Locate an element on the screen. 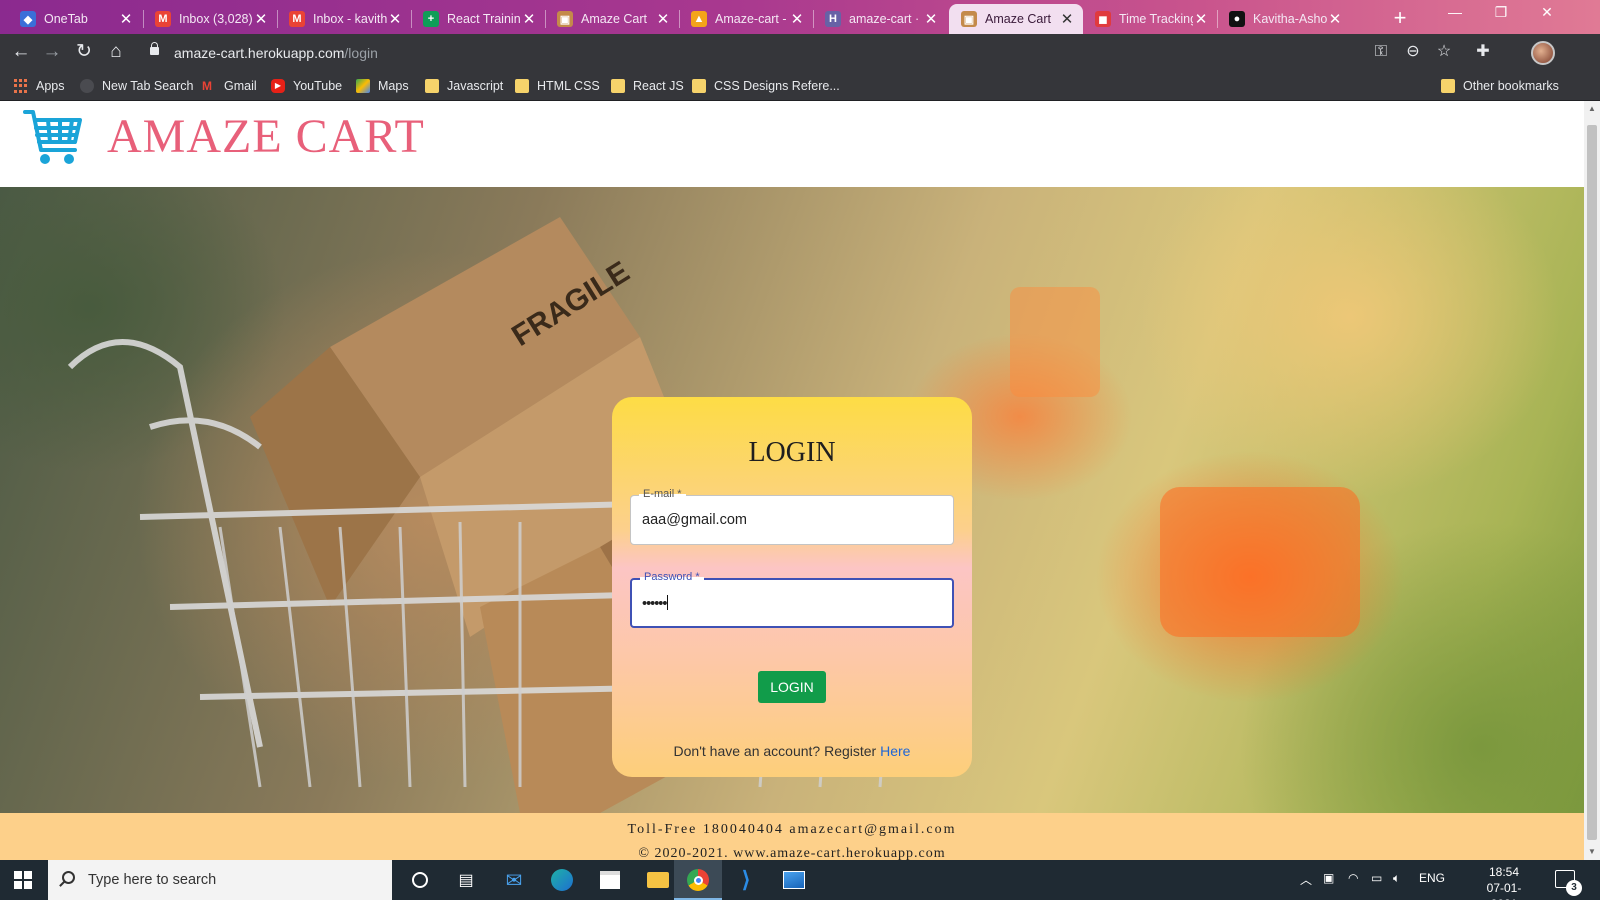 This screenshot has width=1600, height=900. scroll-down-icon: ▼ is located at coordinates (1592, 852).